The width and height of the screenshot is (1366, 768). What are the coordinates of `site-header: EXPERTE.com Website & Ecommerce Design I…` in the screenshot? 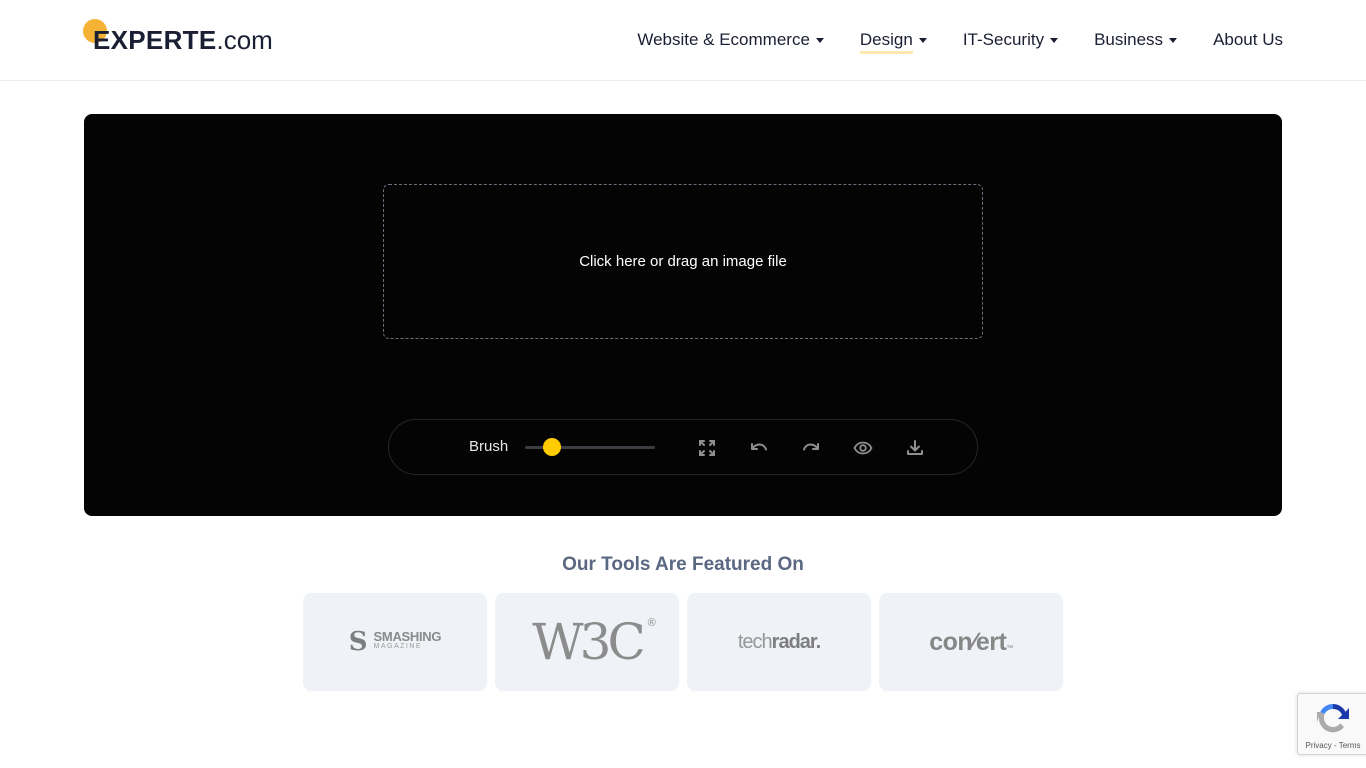 It's located at (683, 40).